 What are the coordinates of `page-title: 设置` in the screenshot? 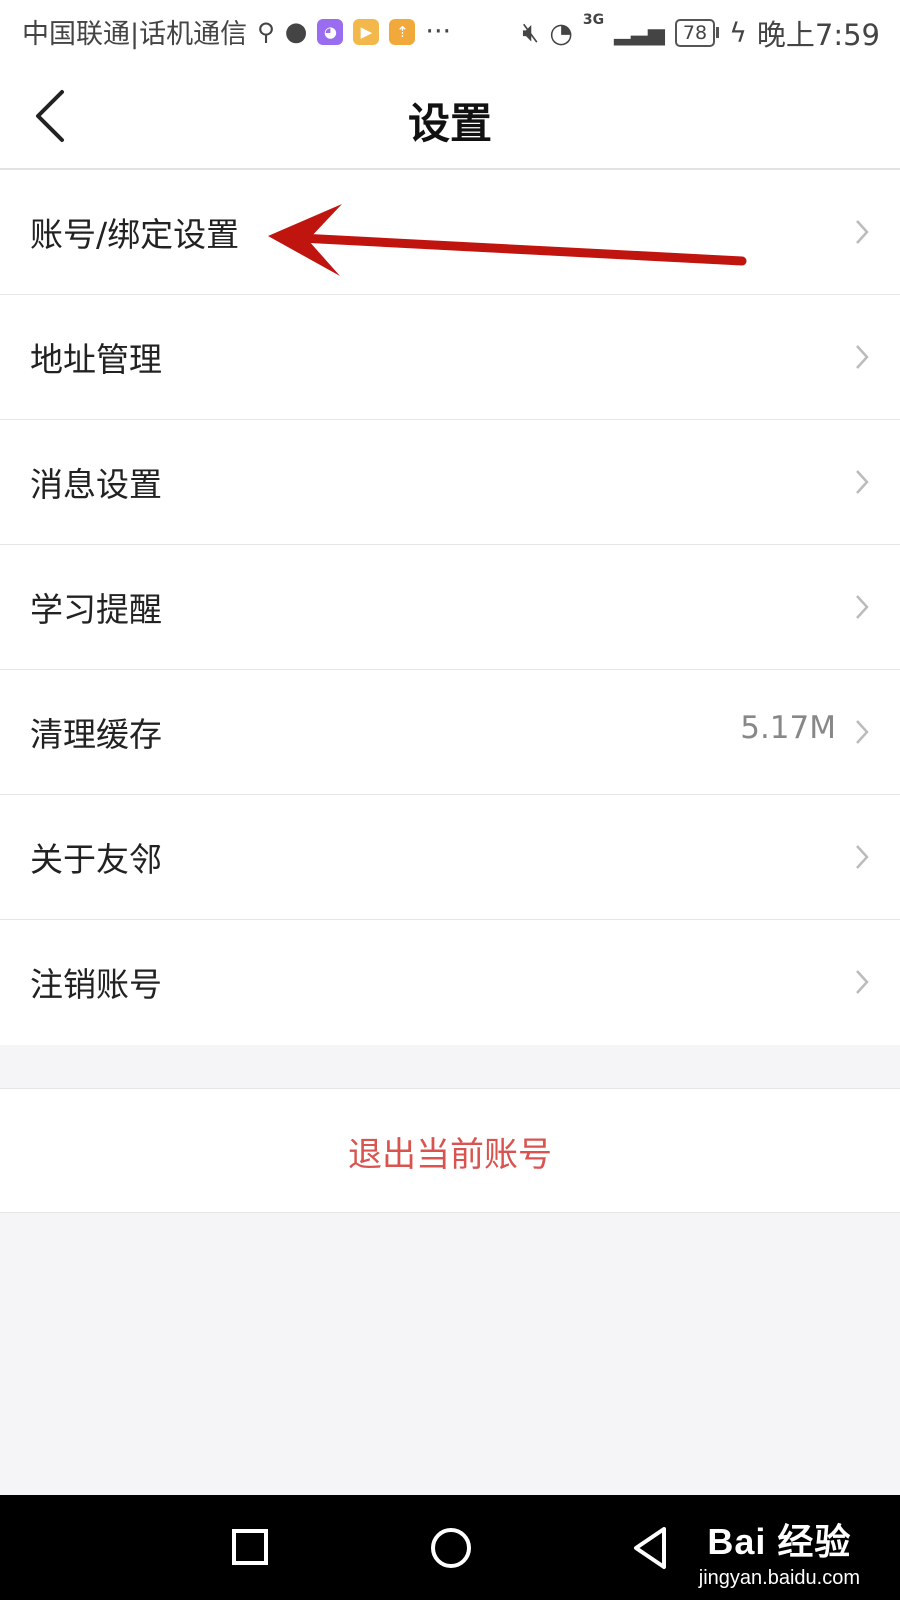 It's located at (449, 123).